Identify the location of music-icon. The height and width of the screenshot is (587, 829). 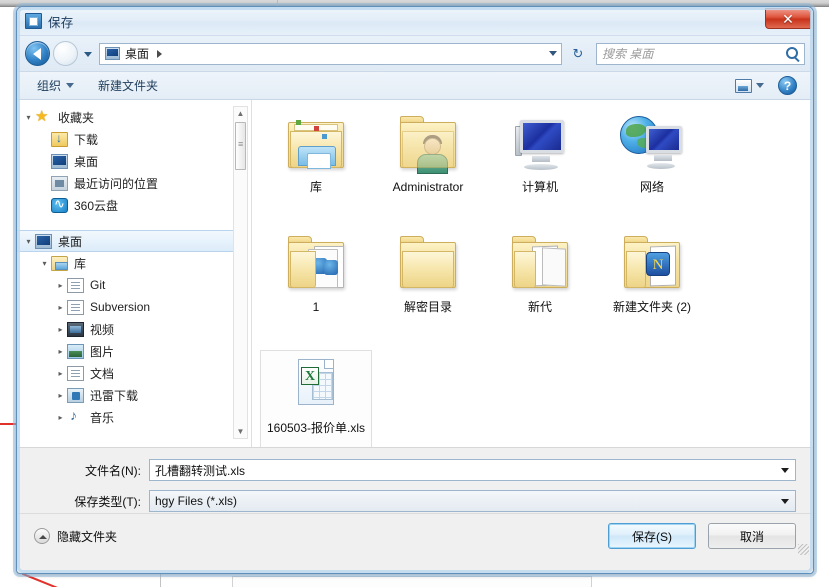
(75, 416).